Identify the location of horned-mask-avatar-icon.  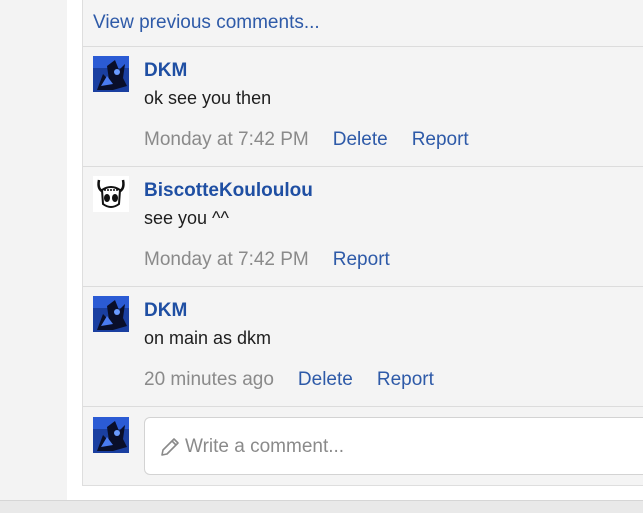
(111, 194).